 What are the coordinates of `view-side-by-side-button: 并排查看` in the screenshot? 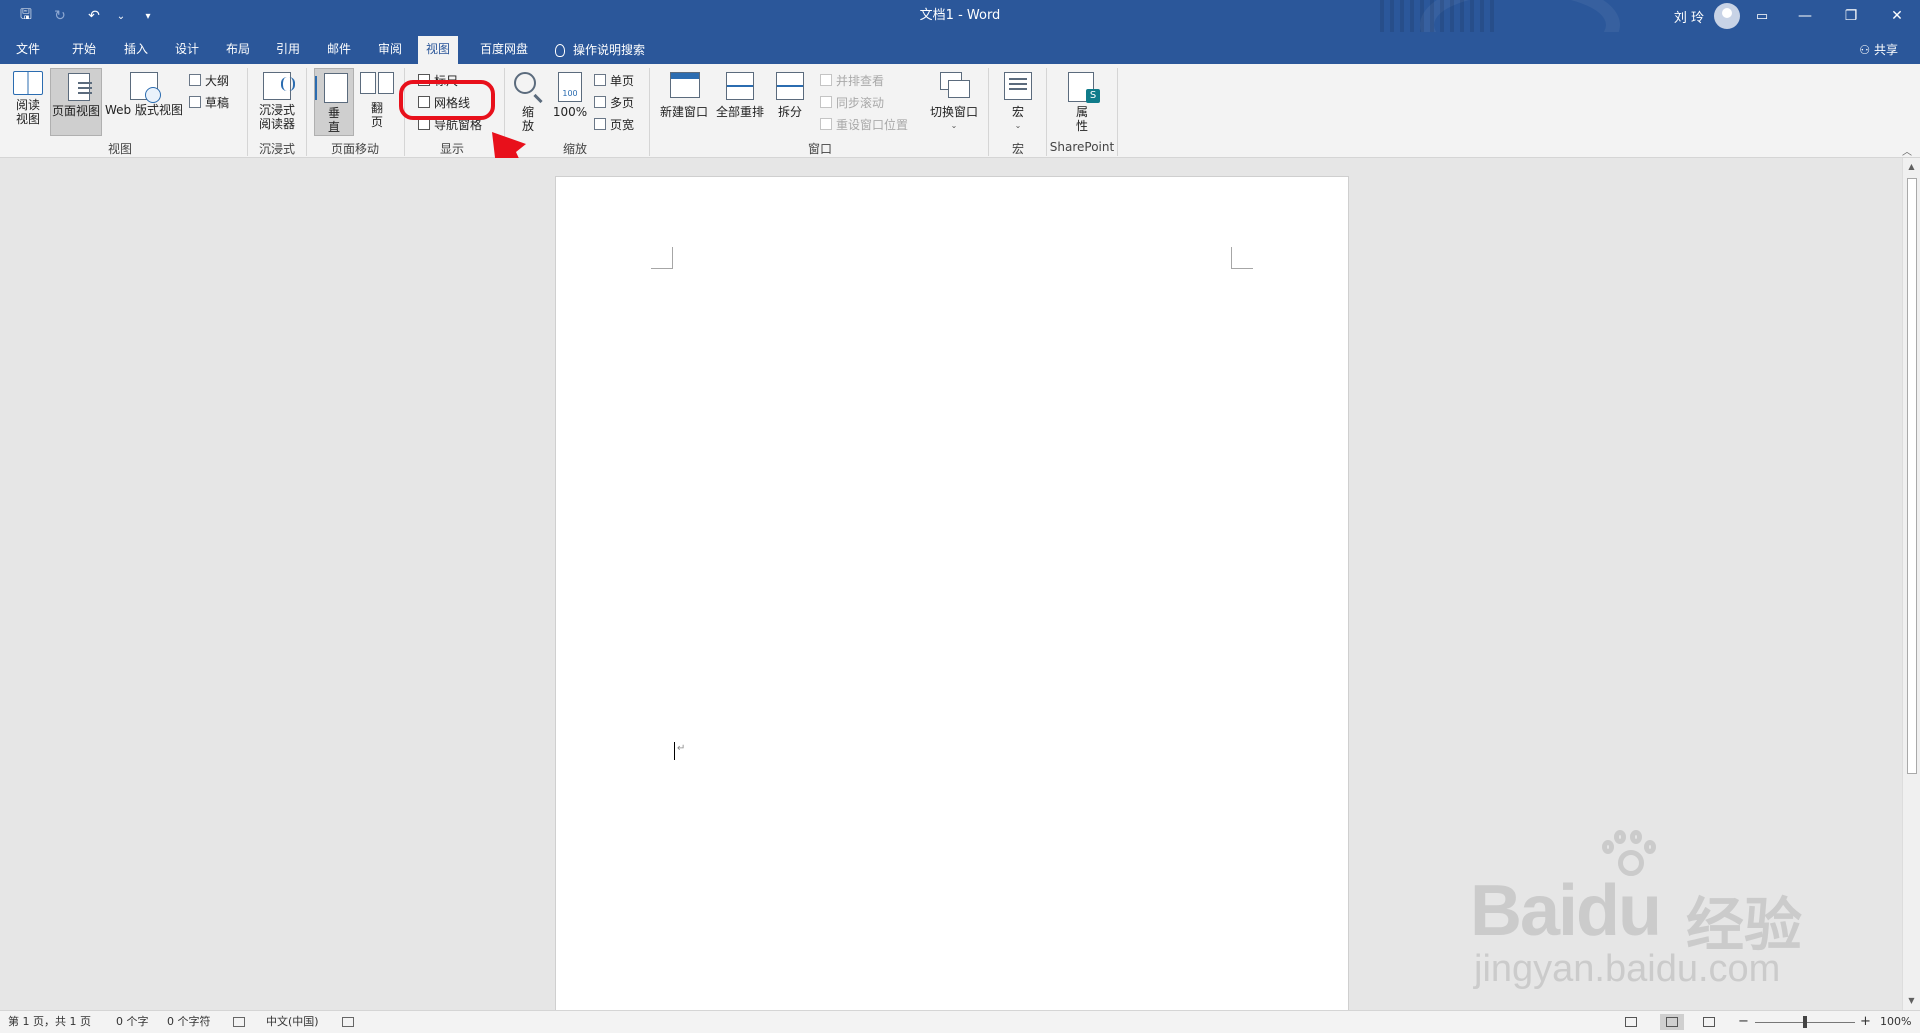 It's located at (852, 80).